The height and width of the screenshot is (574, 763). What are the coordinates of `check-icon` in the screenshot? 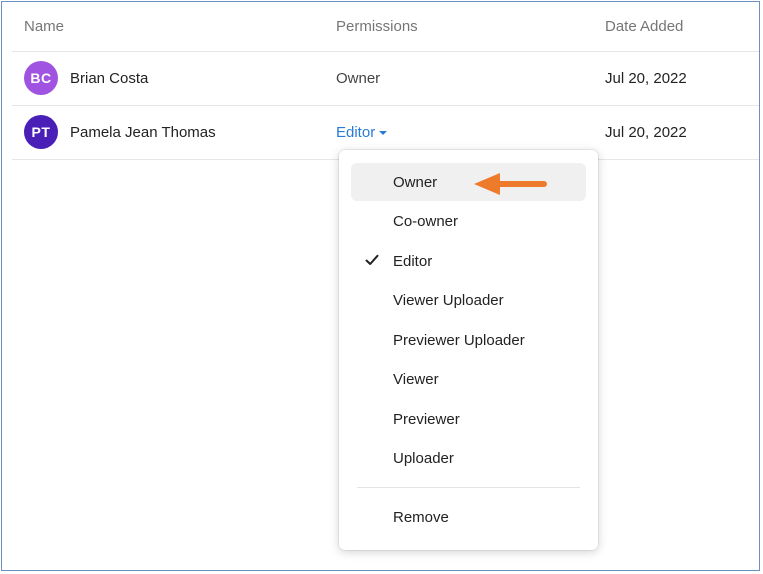 It's located at (372, 259).